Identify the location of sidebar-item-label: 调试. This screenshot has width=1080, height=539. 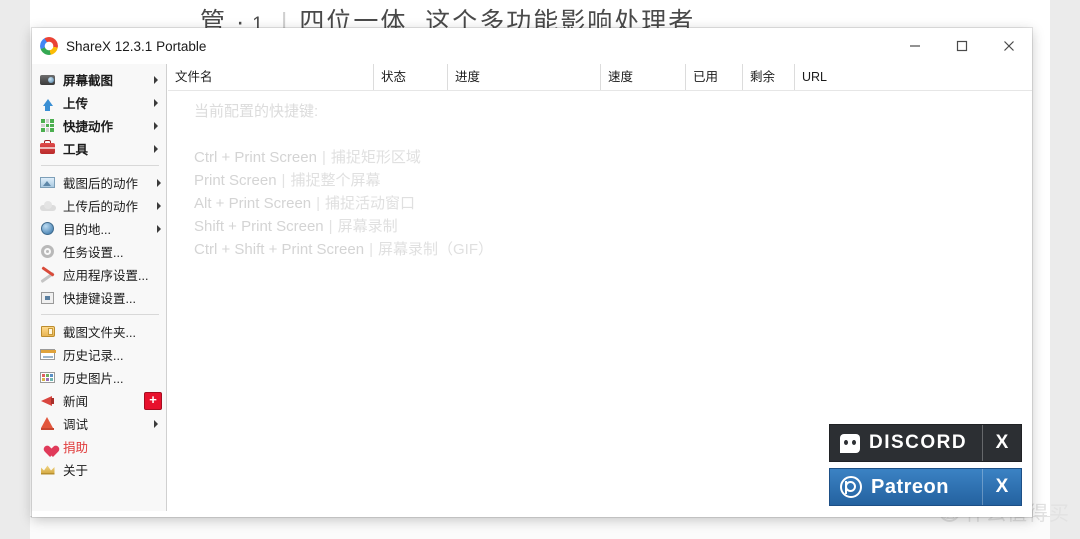
(76, 425).